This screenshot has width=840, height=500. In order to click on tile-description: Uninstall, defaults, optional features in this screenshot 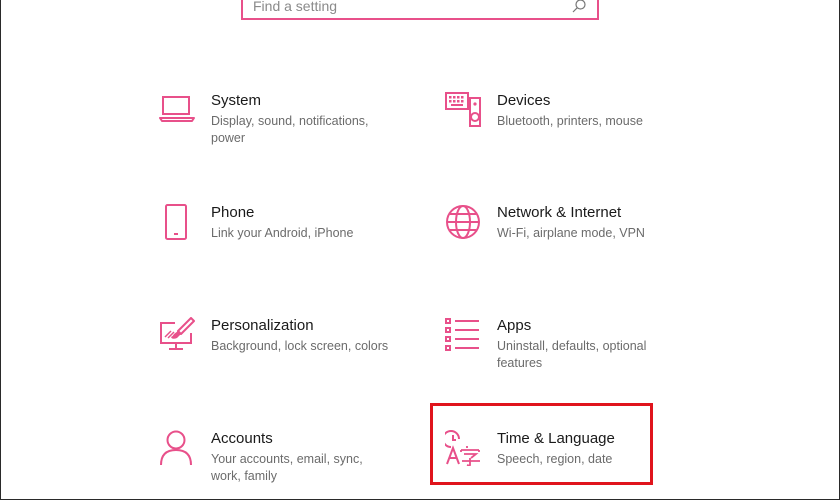, I will do `click(572, 354)`.